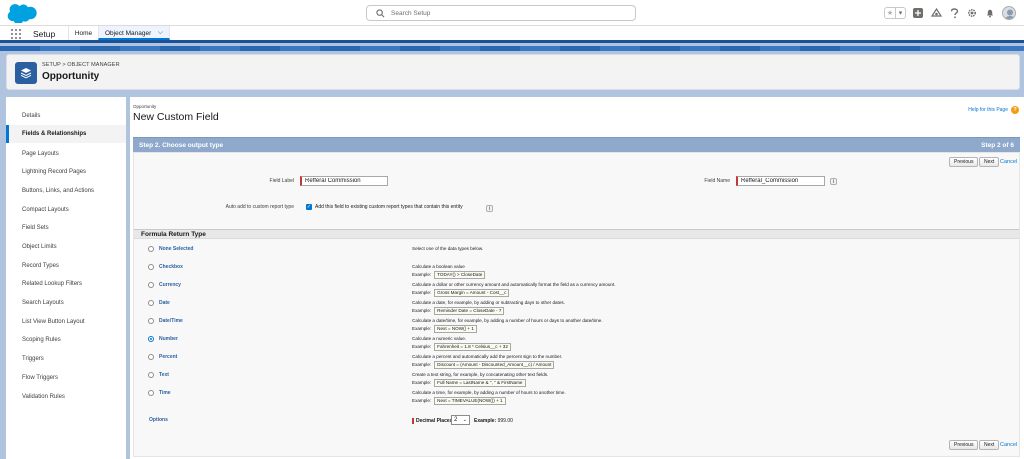 This screenshot has height=459, width=1024. I want to click on previous-button-top: Previous, so click(964, 162).